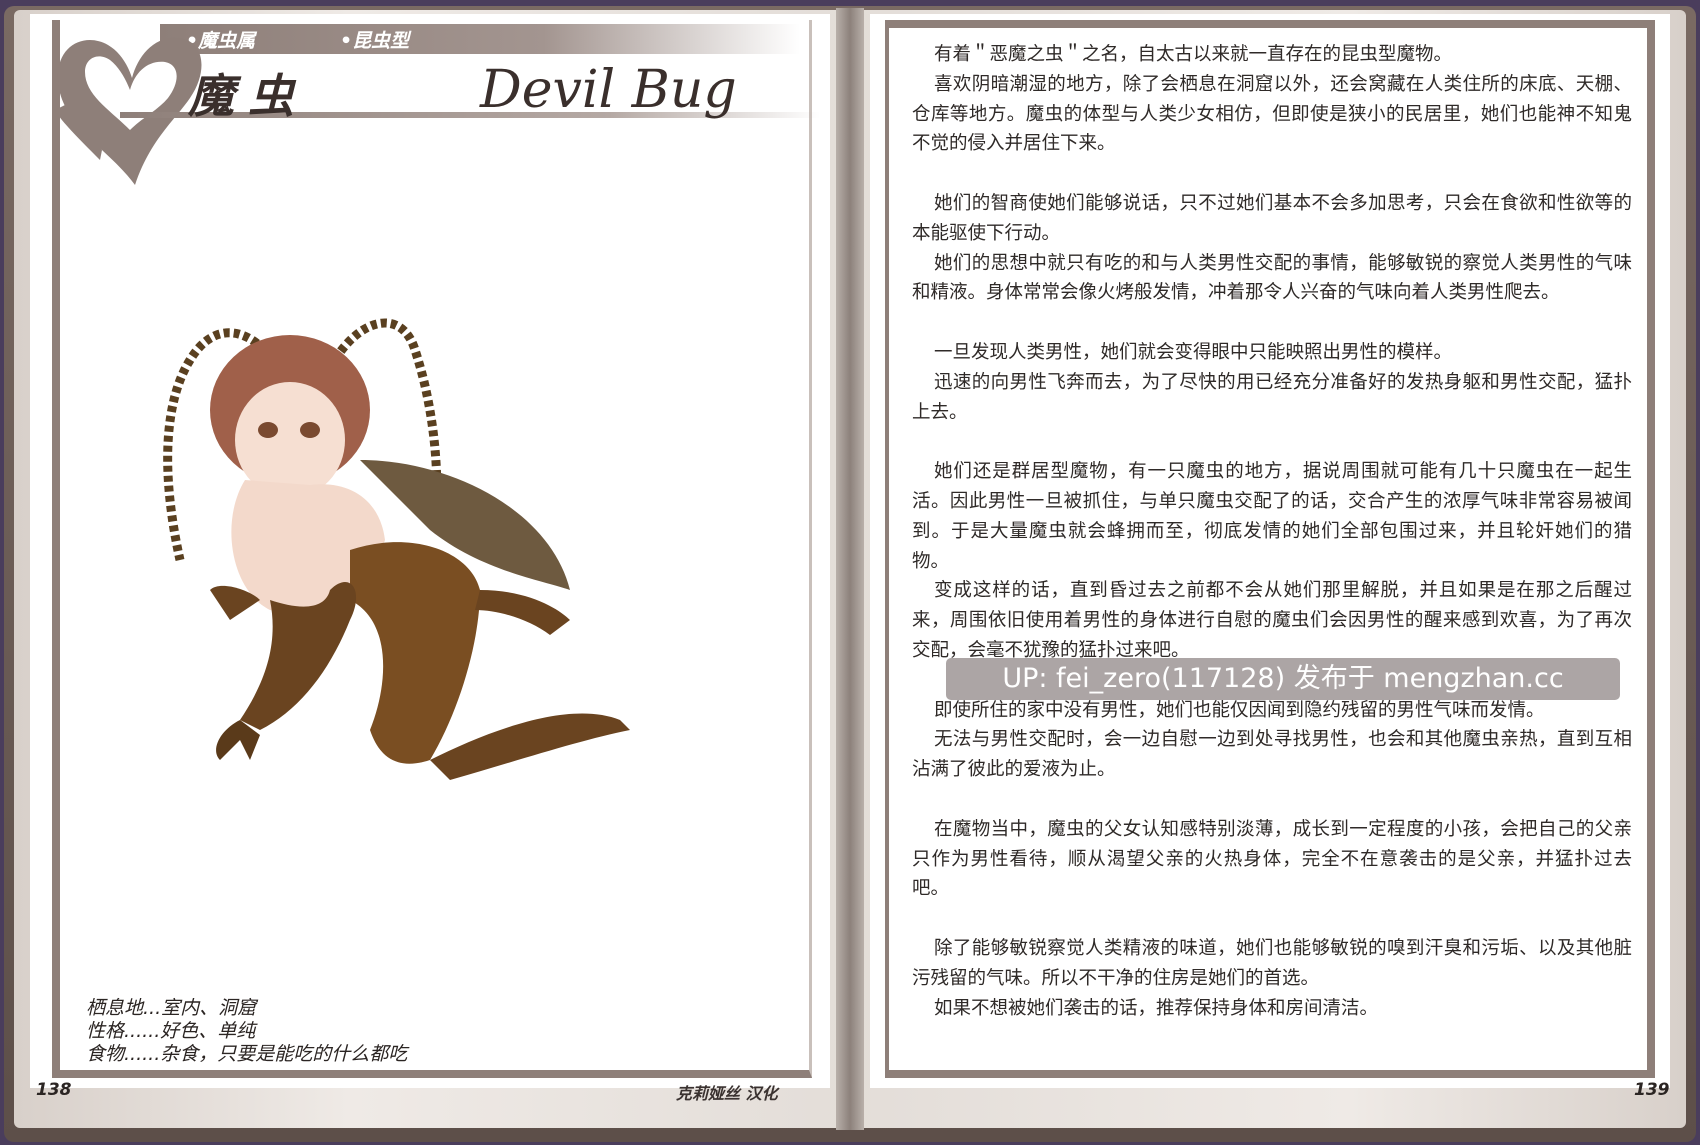 Image resolution: width=1700 pixels, height=1145 pixels. Describe the element at coordinates (1652, 1090) in the screenshot. I see `page-number-right: 139` at that location.